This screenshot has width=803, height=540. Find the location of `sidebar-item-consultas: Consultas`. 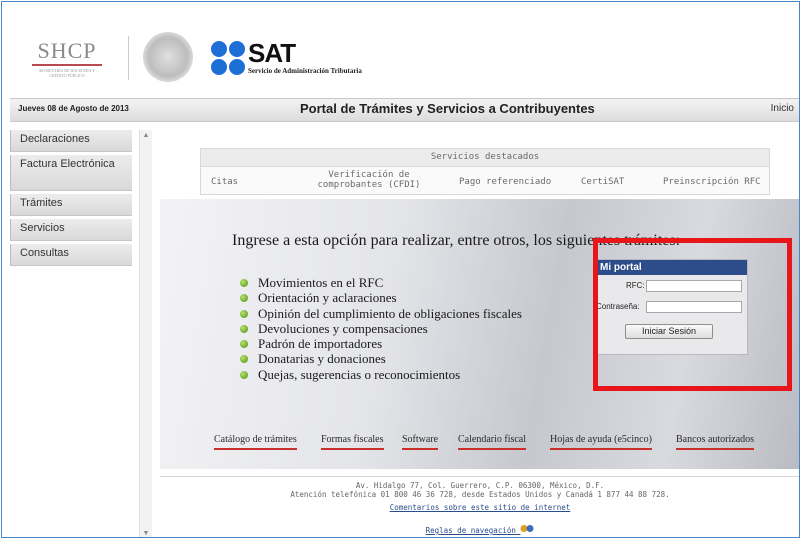

sidebar-item-consultas: Consultas is located at coordinates (71, 255).